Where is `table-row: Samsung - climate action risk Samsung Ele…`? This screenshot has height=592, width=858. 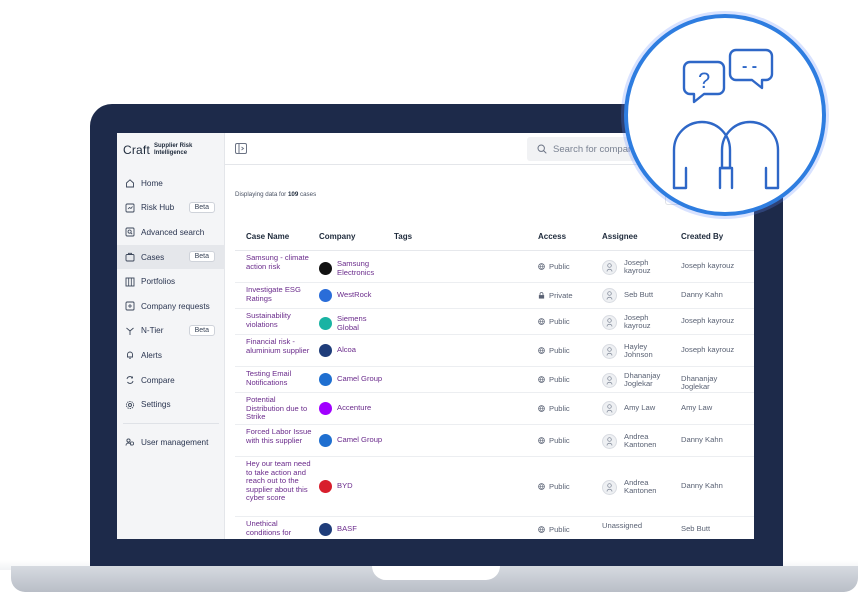
table-row: Samsung - climate action risk Samsung Ele… is located at coordinates (494, 267).